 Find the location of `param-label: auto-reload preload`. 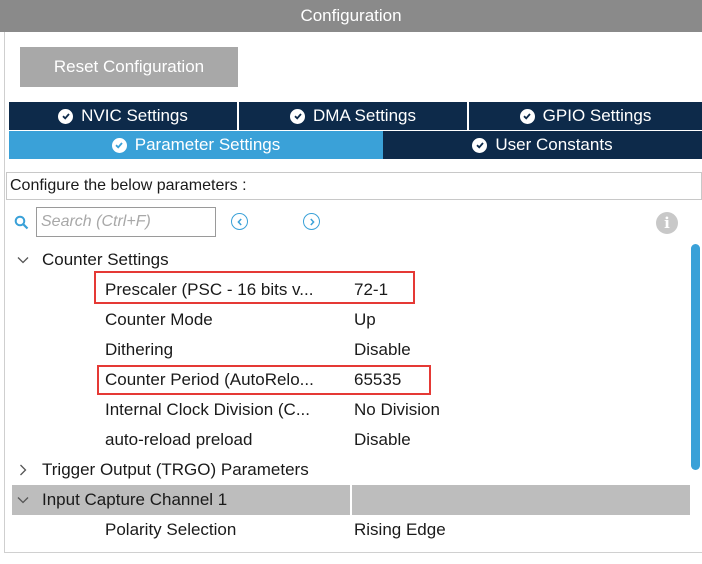

param-label: auto-reload preload is located at coordinates (179, 439).